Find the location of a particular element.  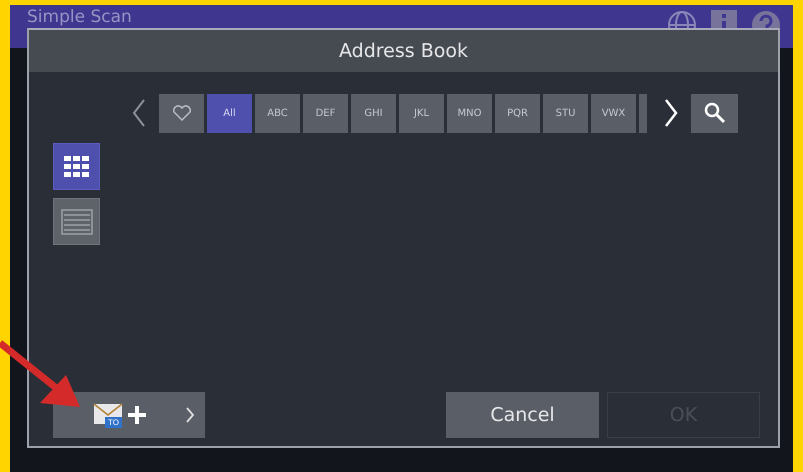

list-icon is located at coordinates (76, 221).